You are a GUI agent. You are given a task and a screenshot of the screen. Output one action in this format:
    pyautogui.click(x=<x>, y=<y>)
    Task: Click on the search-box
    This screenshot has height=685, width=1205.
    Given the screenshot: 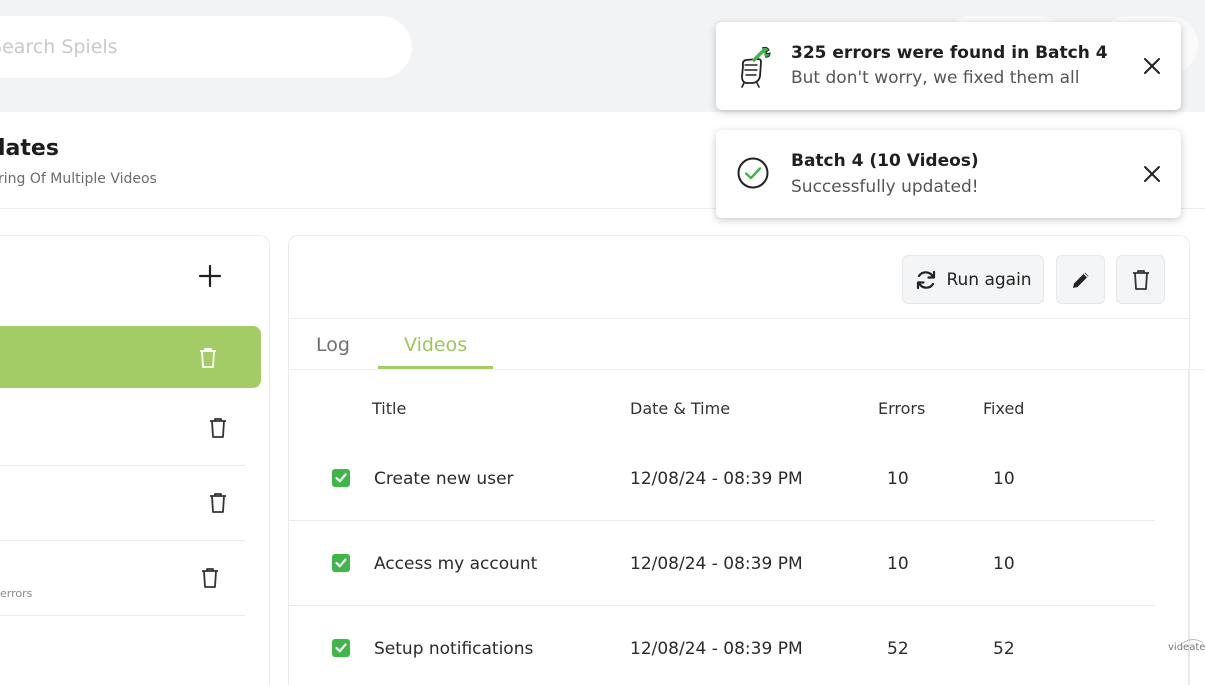 What is the action you would take?
    pyautogui.click(x=206, y=47)
    